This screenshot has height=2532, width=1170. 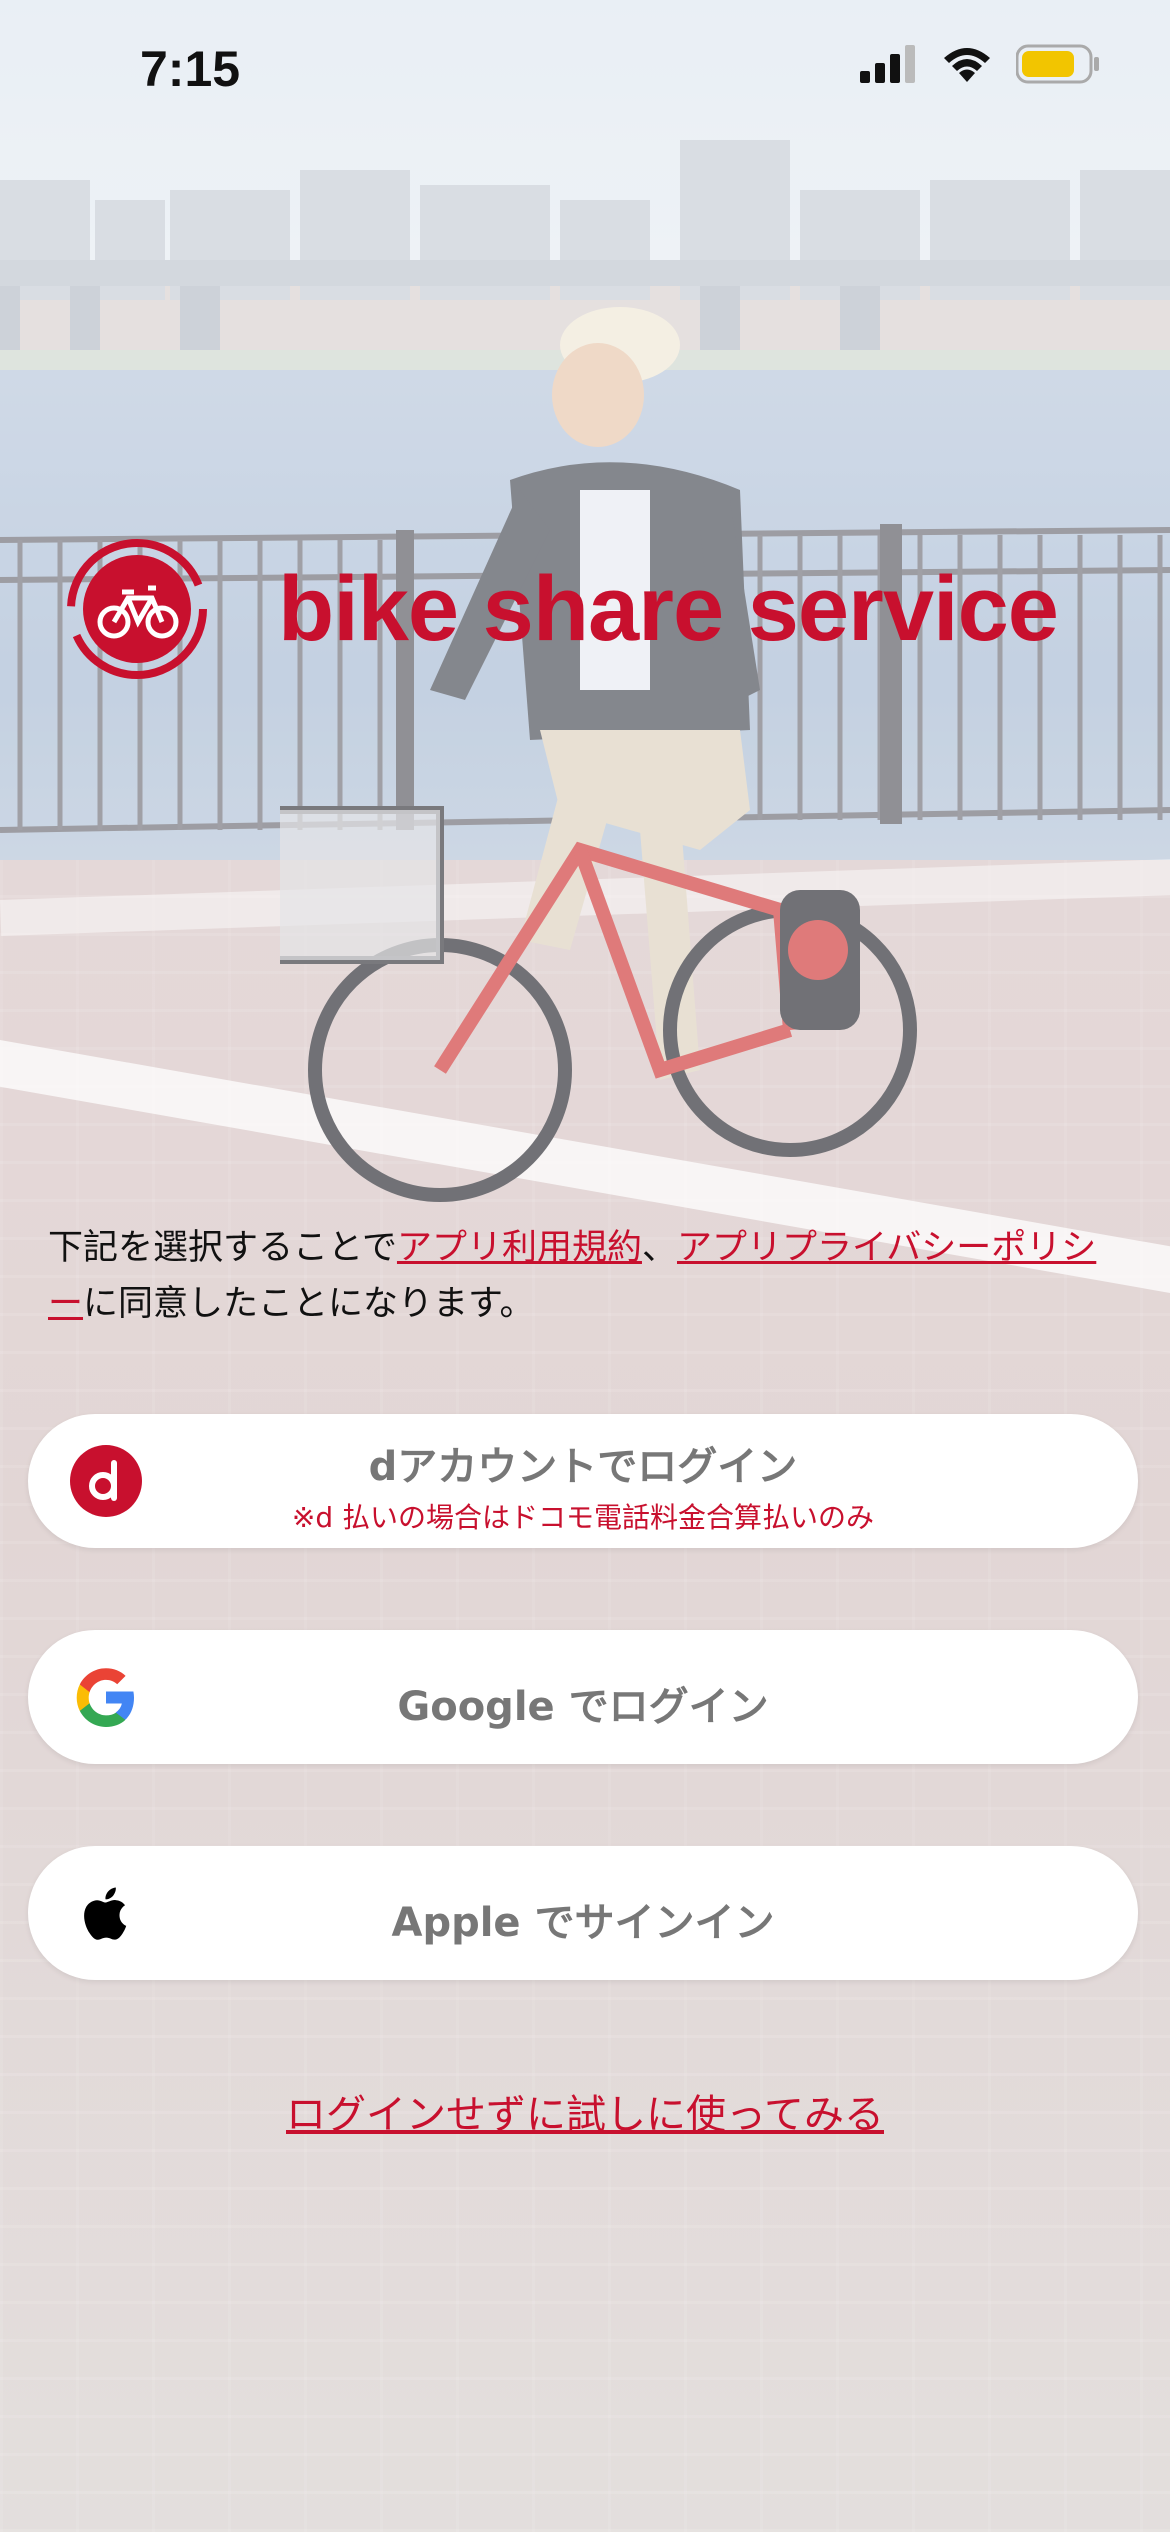 What do you see at coordinates (583, 1923) in the screenshot?
I see `apple-signin-label: Apple でサインイン` at bounding box center [583, 1923].